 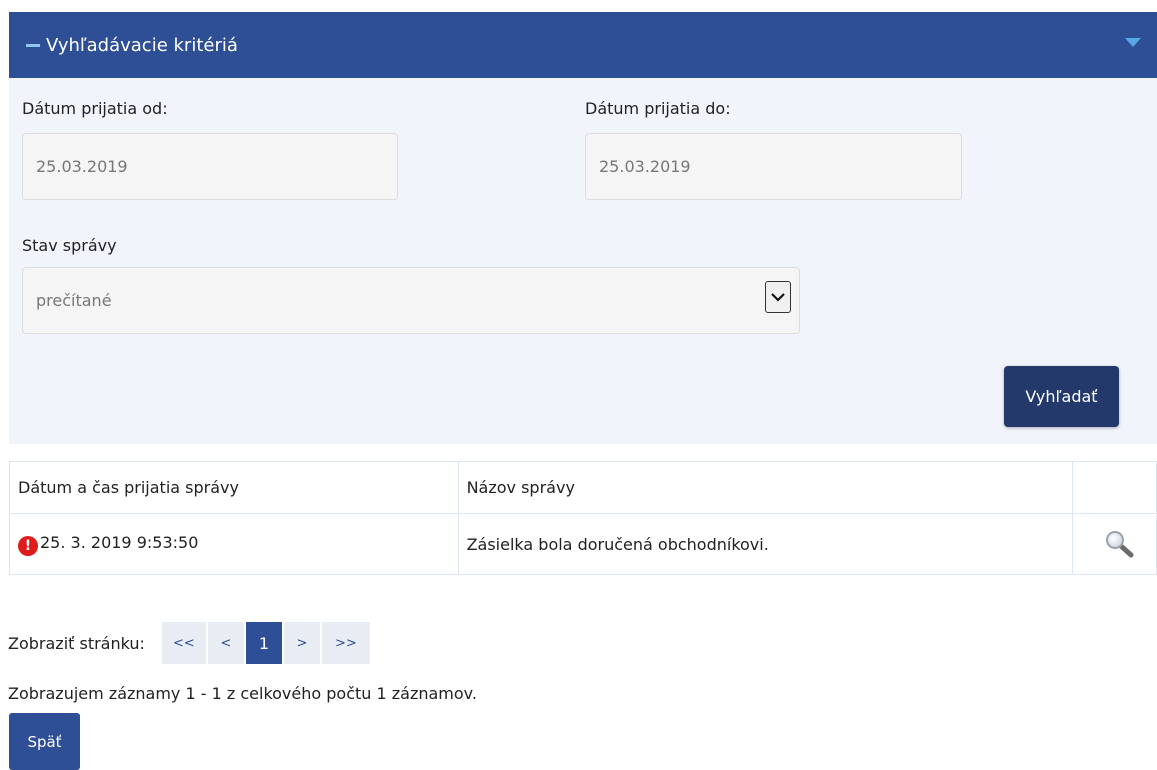 I want to click on back-button: Späť, so click(x=44, y=741).